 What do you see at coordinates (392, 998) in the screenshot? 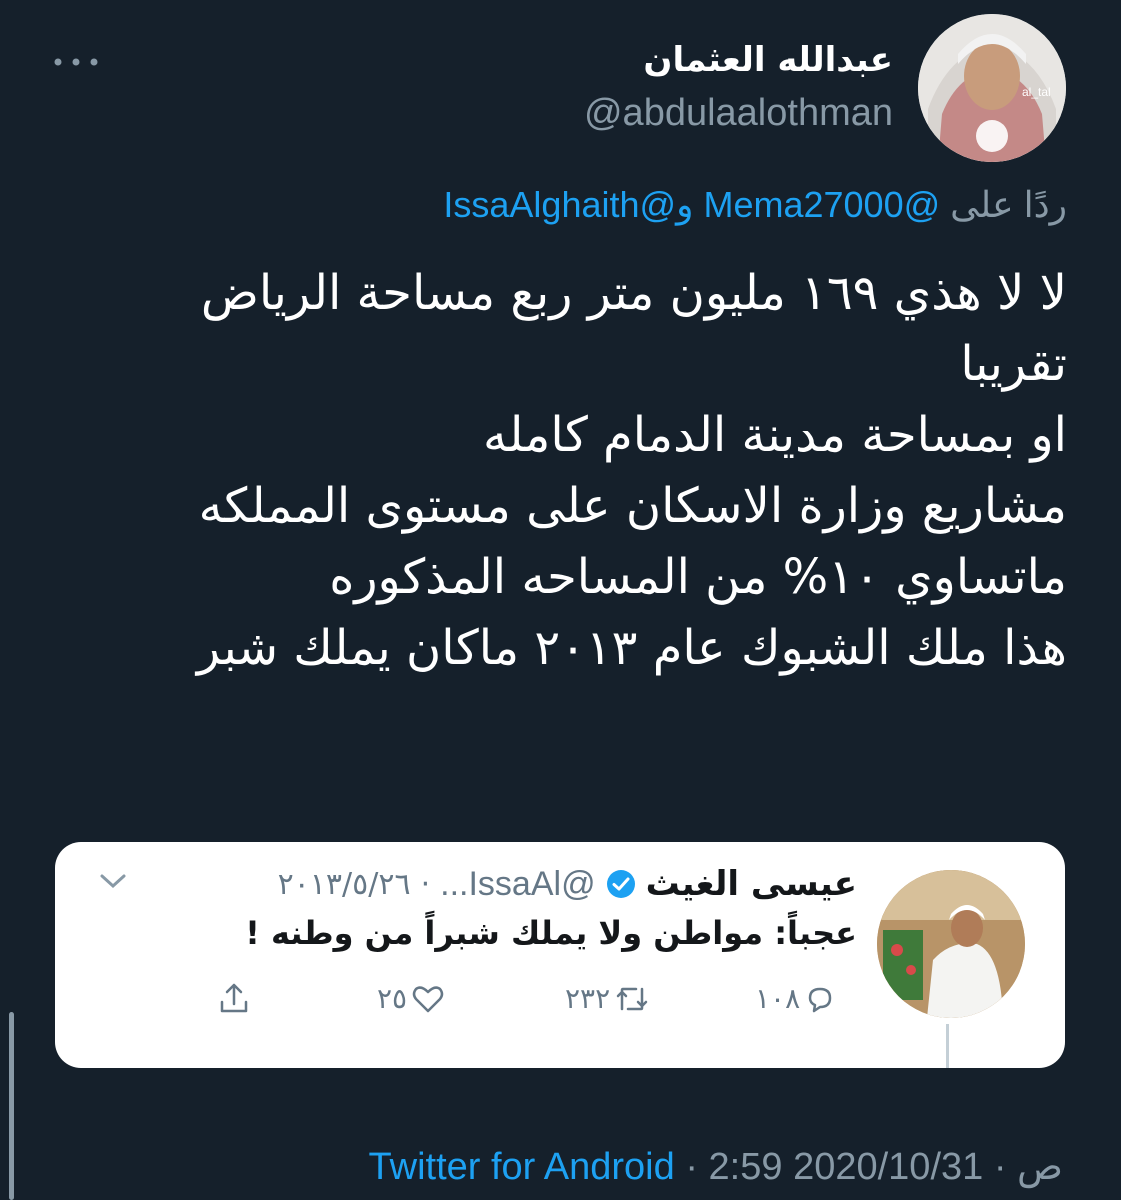
I see `like-count: ٢٥` at bounding box center [392, 998].